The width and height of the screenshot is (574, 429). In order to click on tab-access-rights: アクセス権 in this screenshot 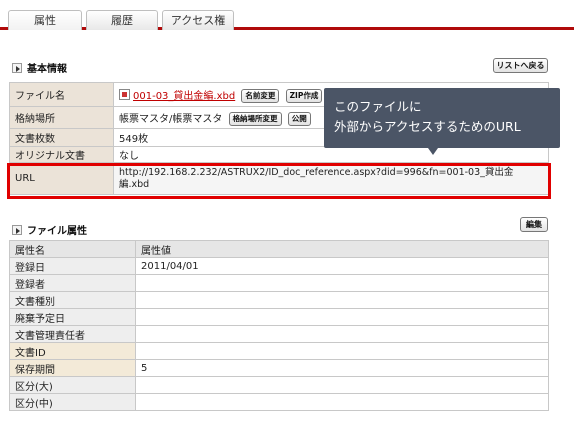, I will do `click(198, 20)`.